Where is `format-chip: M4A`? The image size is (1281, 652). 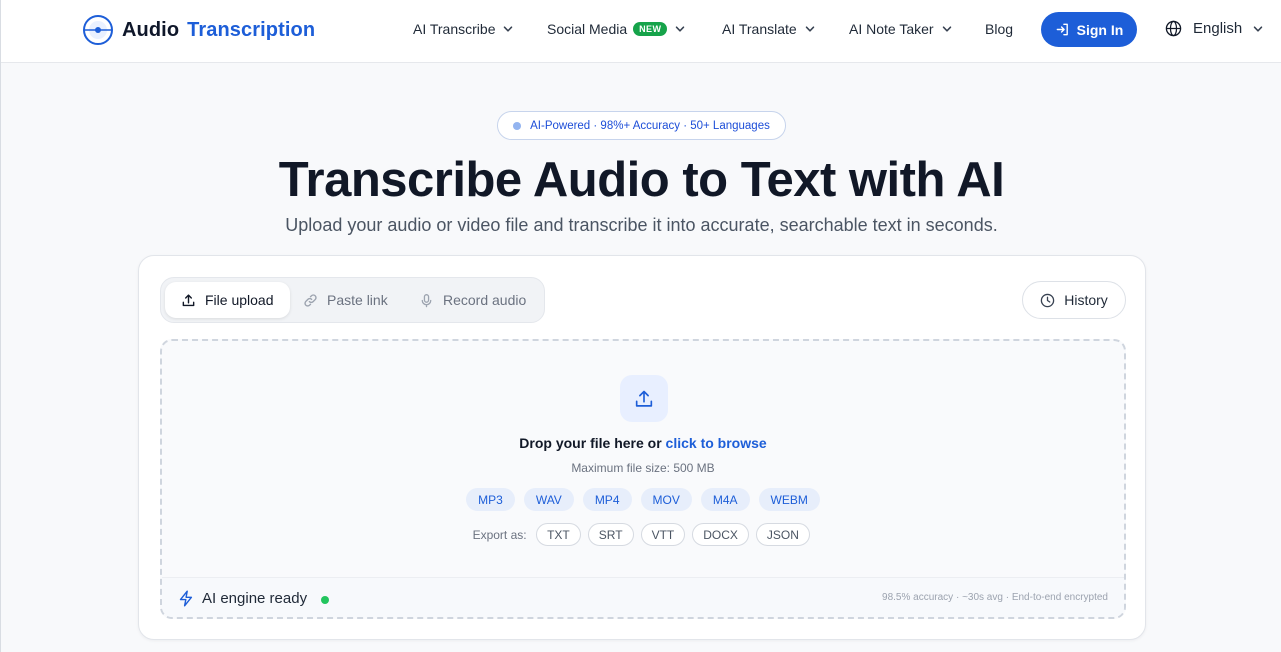 format-chip: M4A is located at coordinates (725, 499).